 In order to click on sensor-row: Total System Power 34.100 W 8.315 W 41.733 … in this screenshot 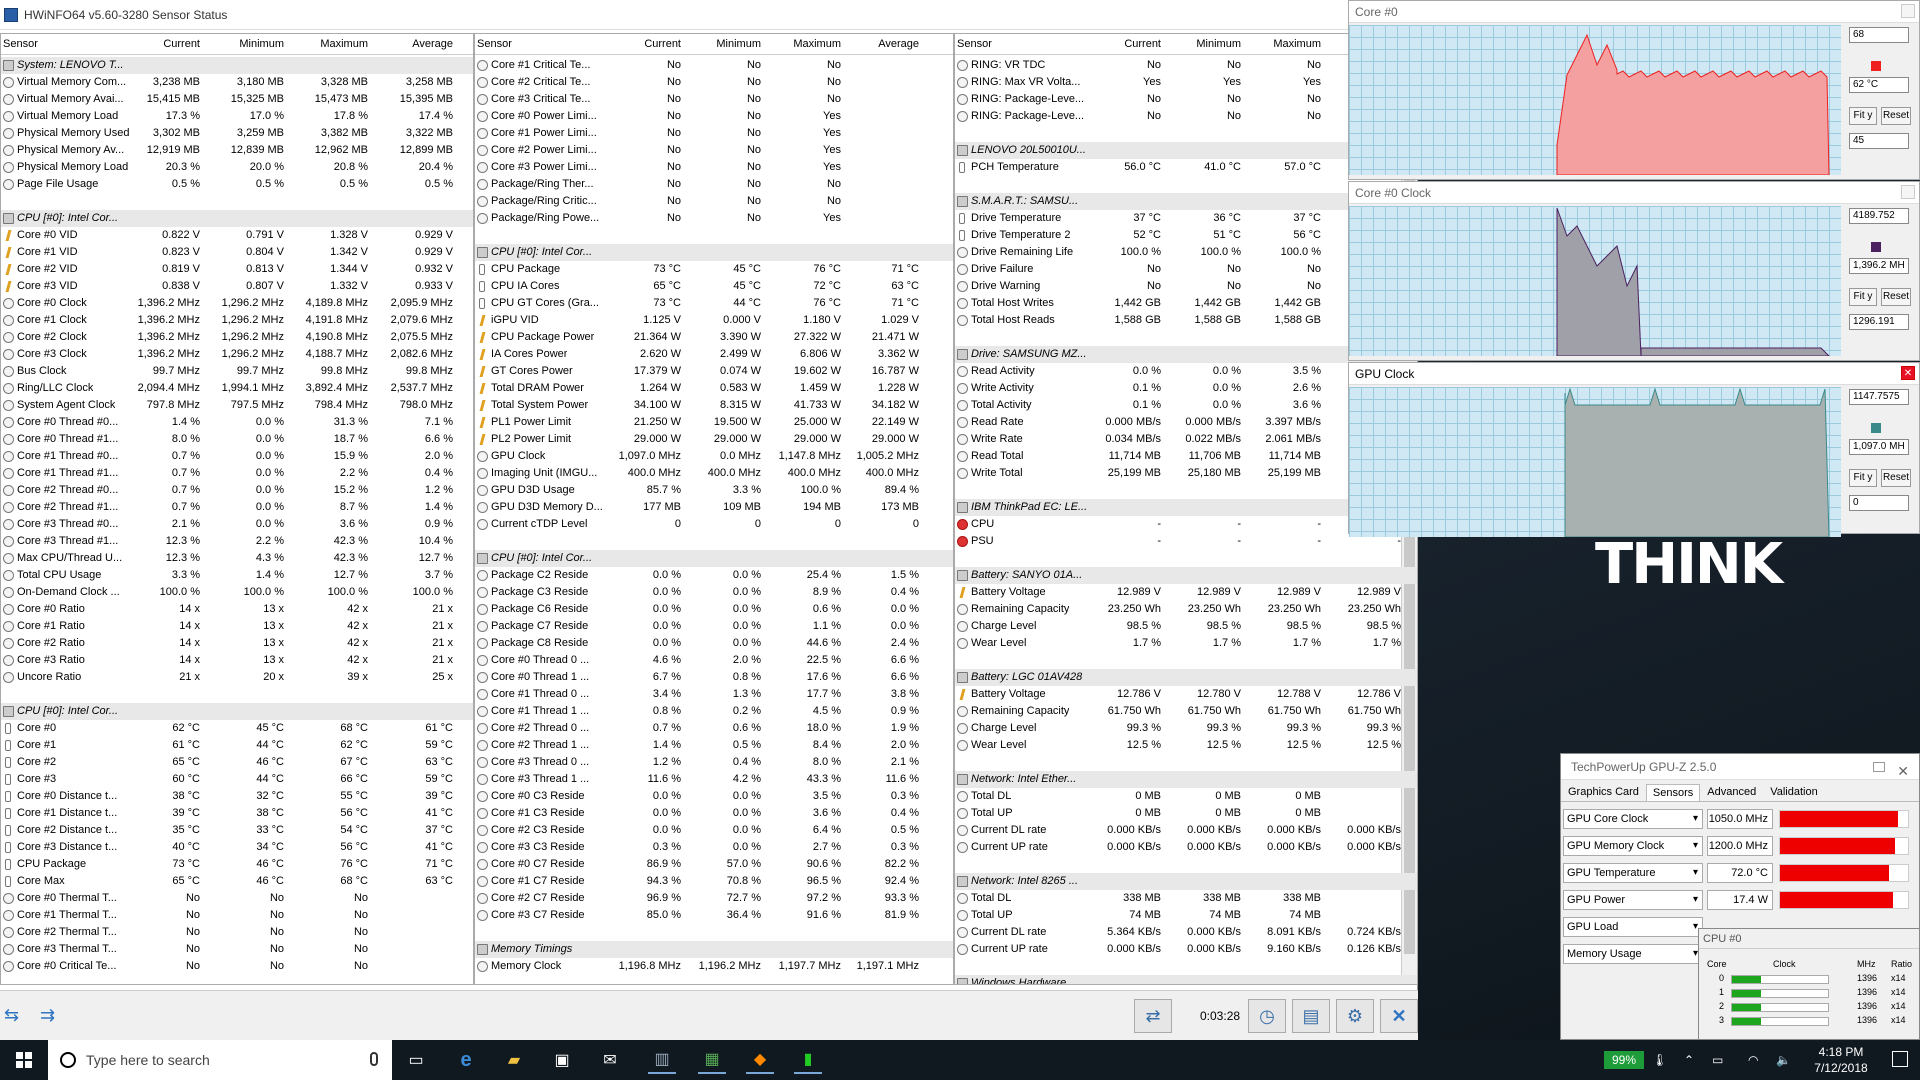, I will do `click(714, 405)`.